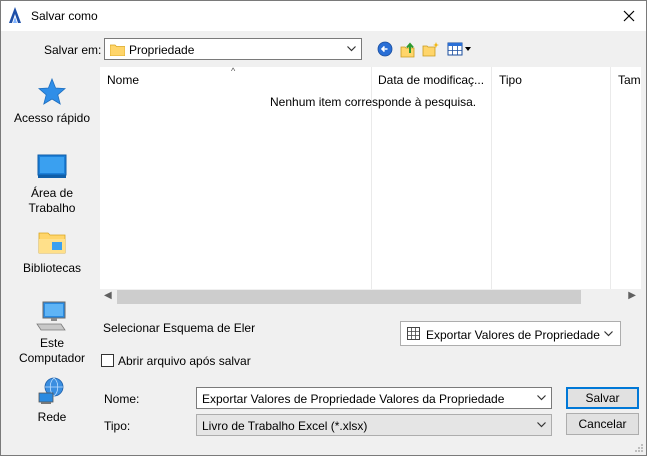 Image resolution: width=647 pixels, height=456 pixels. Describe the element at coordinates (602, 424) in the screenshot. I see `cancel-button: Cancelar` at that location.